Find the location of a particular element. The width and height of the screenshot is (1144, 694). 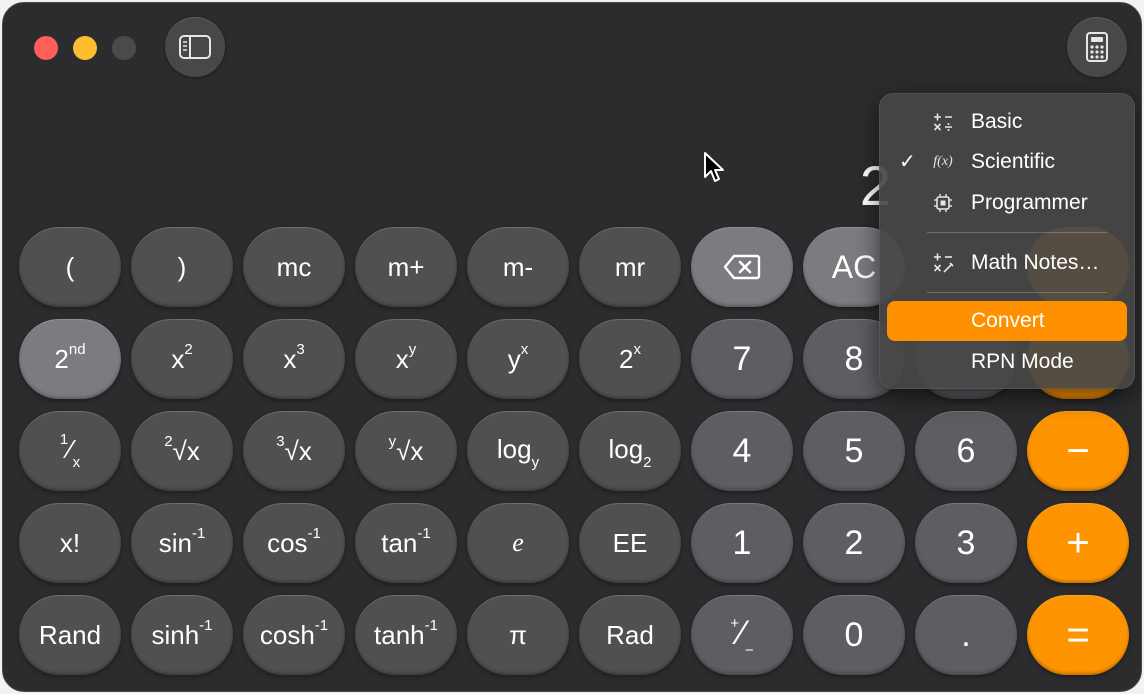

key-label: . is located at coordinates (966, 634).